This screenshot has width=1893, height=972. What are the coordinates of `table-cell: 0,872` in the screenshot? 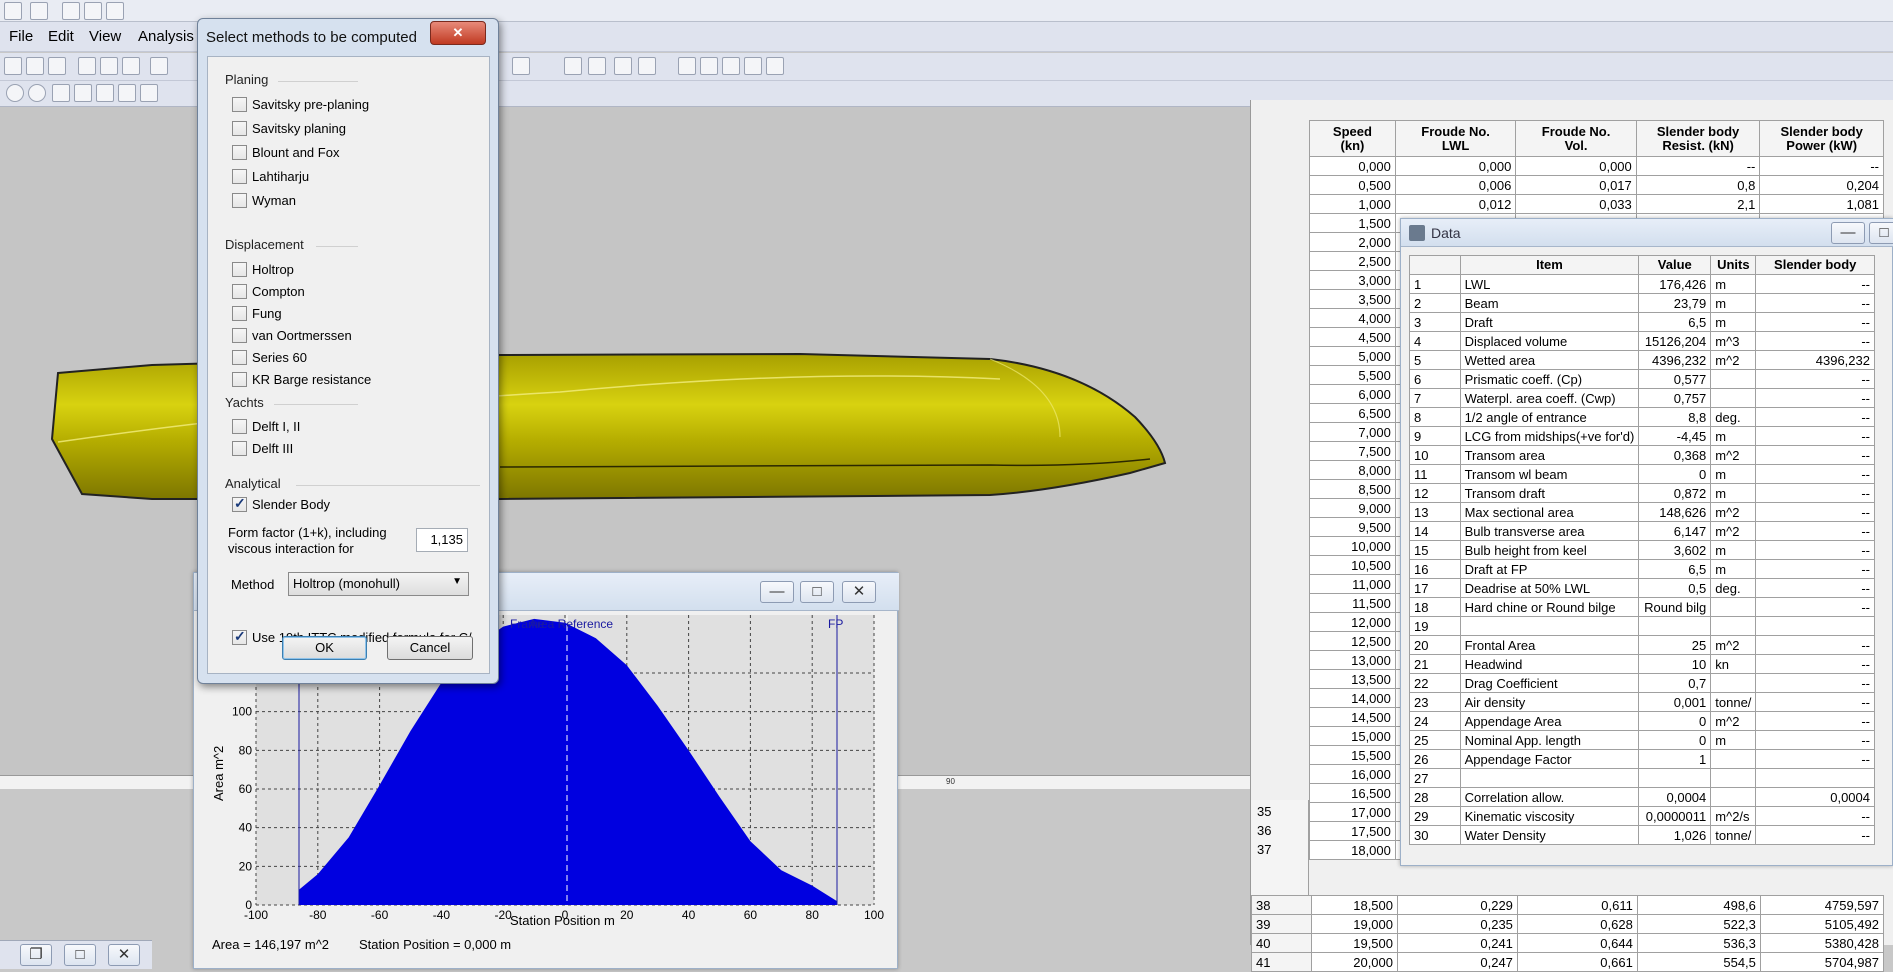 It's located at (1675, 493).